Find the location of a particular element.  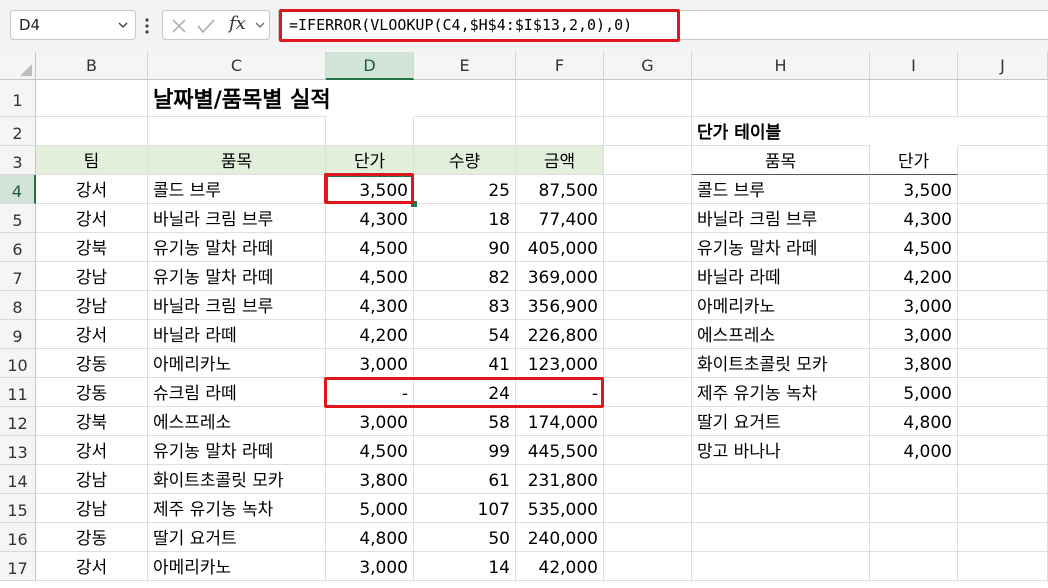

cell-c3: 품목 is located at coordinates (237, 160).